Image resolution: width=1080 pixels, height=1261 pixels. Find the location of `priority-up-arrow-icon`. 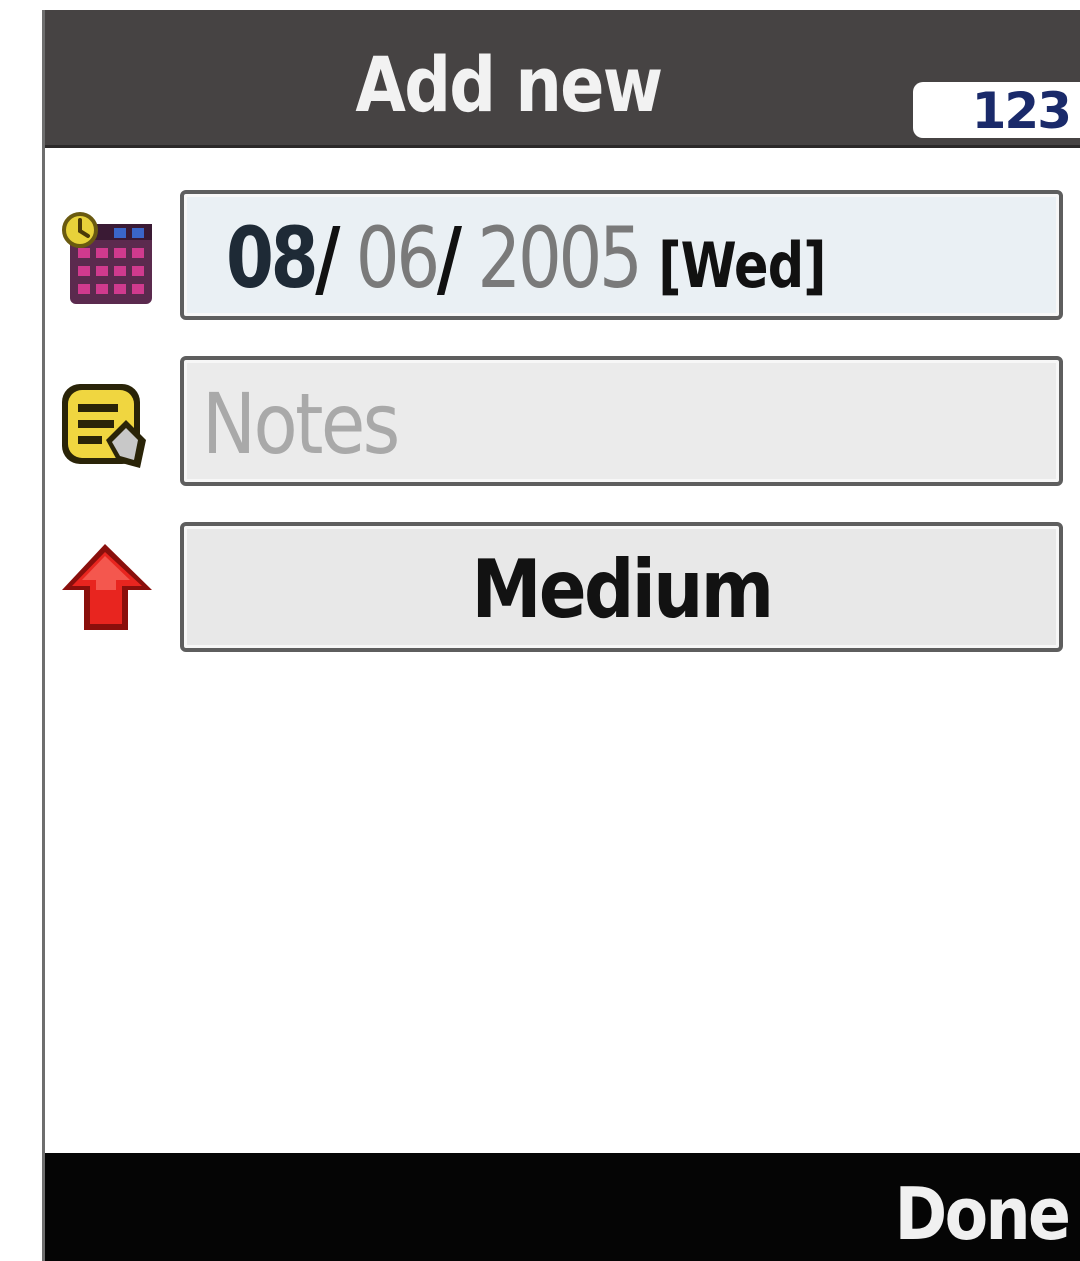

priority-up-arrow-icon is located at coordinates (110, 590).